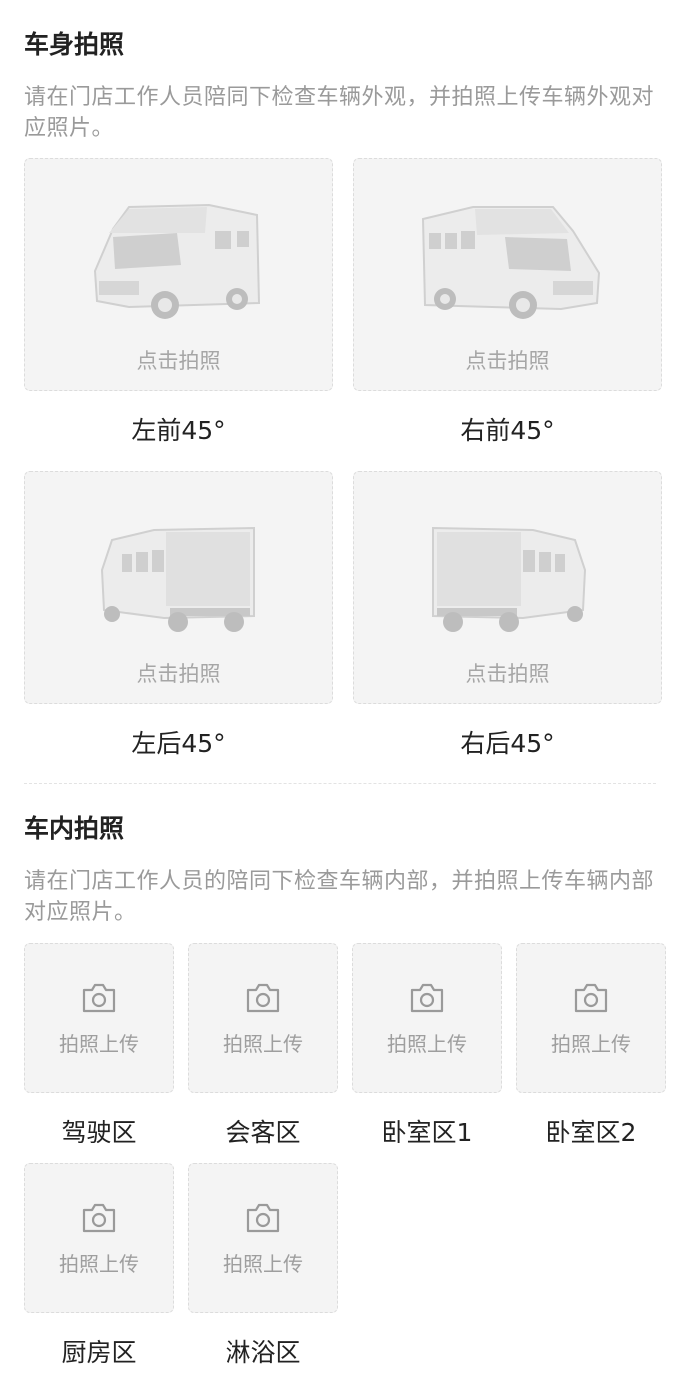 The image size is (686, 1394). I want to click on exterior-card-front-right: 点击拍照 右前45°, so click(507, 302).